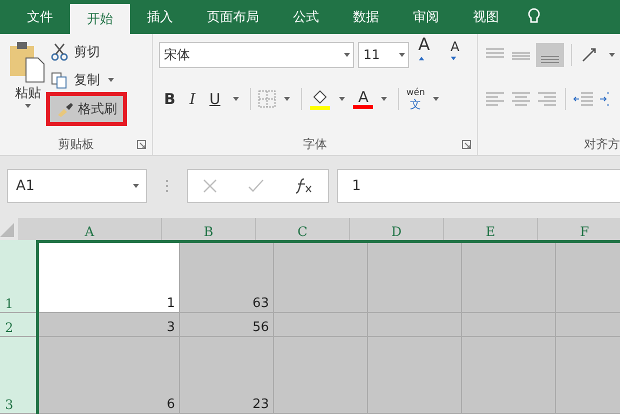 Image resolution: width=620 pixels, height=414 pixels. What do you see at coordinates (267, 99) in the screenshot?
I see `borders-icon` at bounding box center [267, 99].